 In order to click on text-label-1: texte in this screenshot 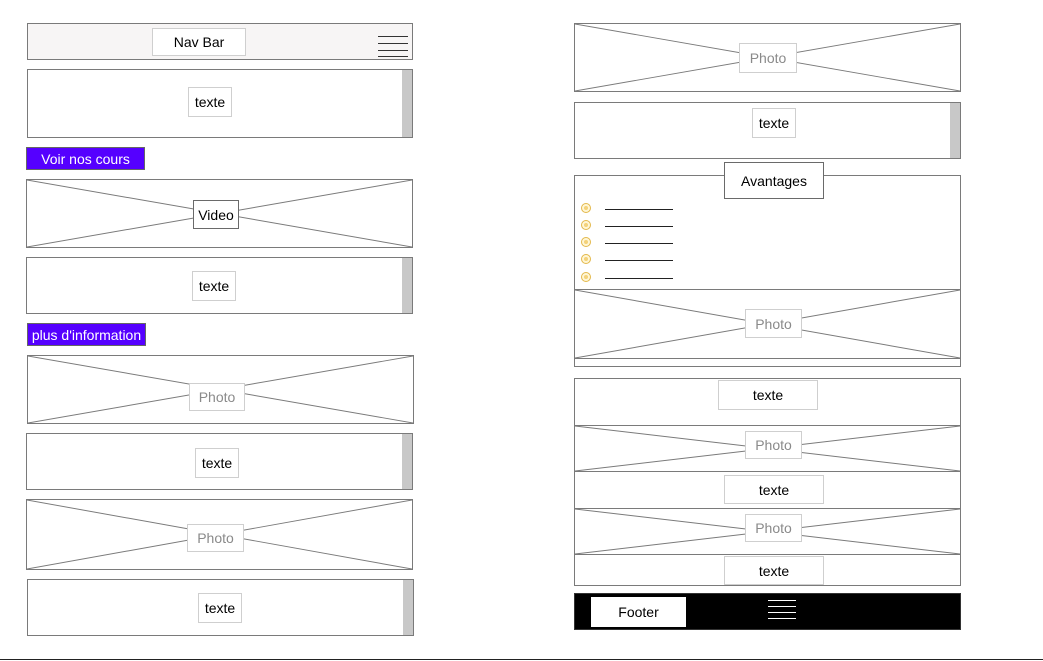, I will do `click(210, 102)`.